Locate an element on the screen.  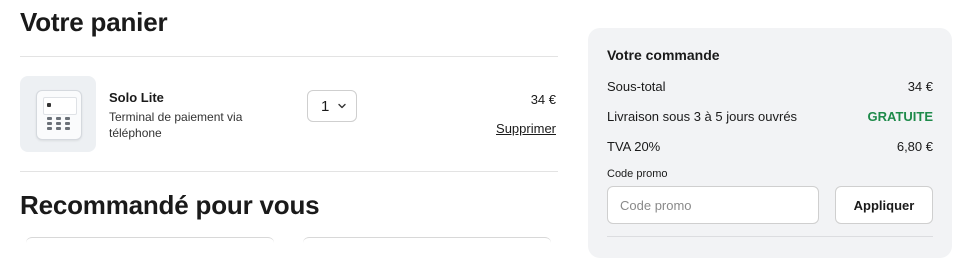
item-price: 34 € is located at coordinates (543, 99).